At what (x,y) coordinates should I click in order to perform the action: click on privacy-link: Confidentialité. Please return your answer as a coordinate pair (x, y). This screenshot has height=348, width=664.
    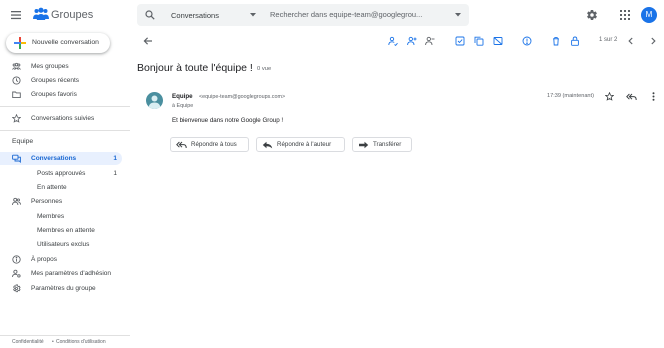
    Looking at the image, I should click on (28, 342).